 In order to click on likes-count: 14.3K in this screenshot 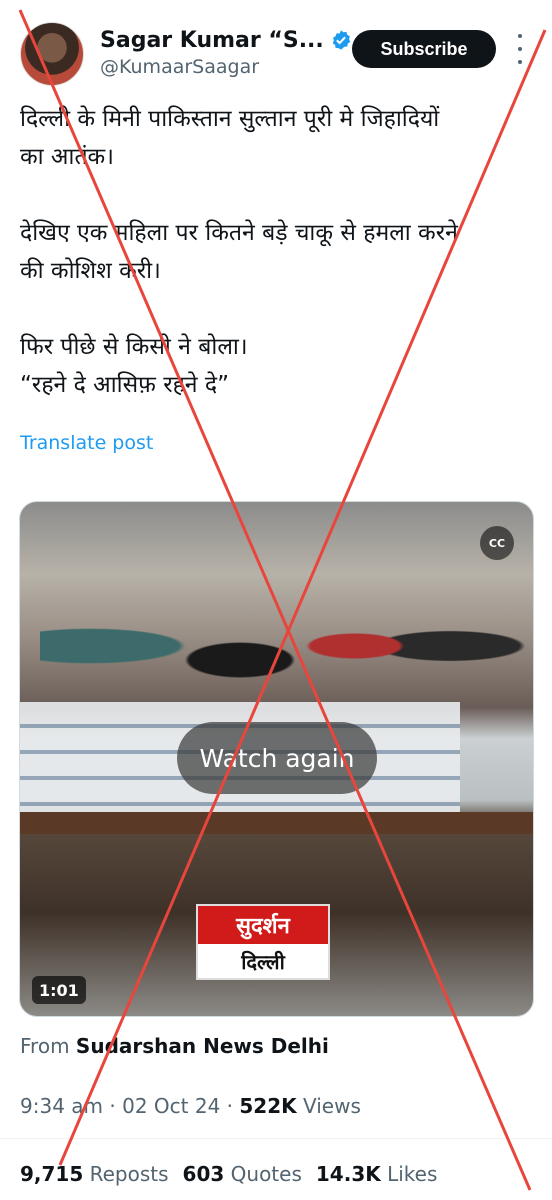, I will do `click(348, 1174)`.